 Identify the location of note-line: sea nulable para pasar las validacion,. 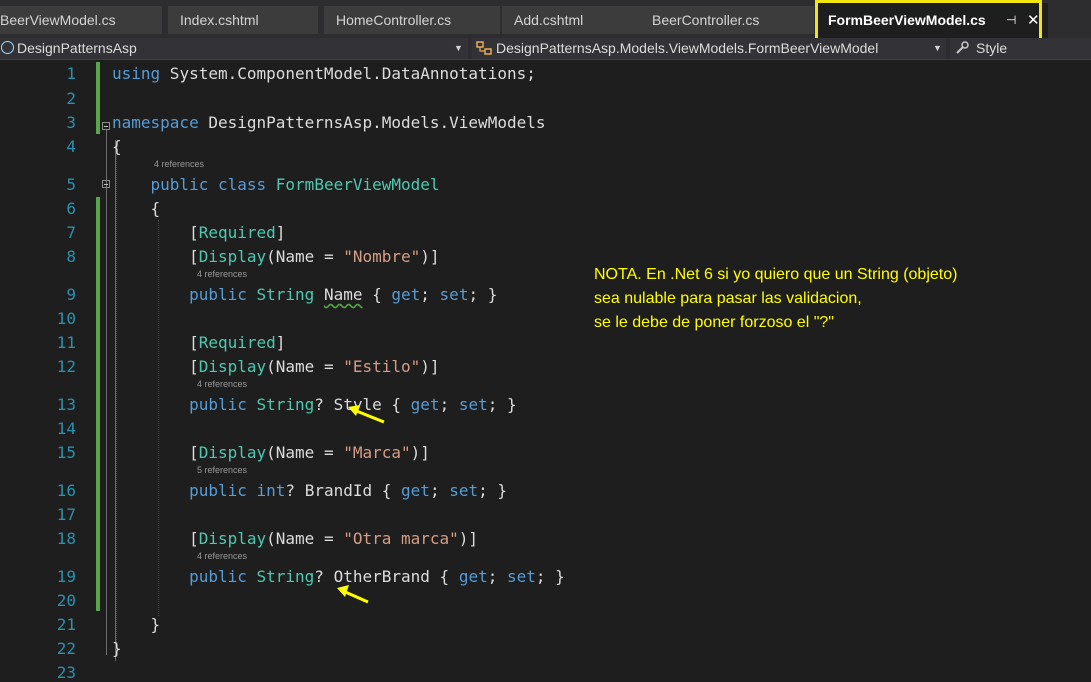
(728, 298).